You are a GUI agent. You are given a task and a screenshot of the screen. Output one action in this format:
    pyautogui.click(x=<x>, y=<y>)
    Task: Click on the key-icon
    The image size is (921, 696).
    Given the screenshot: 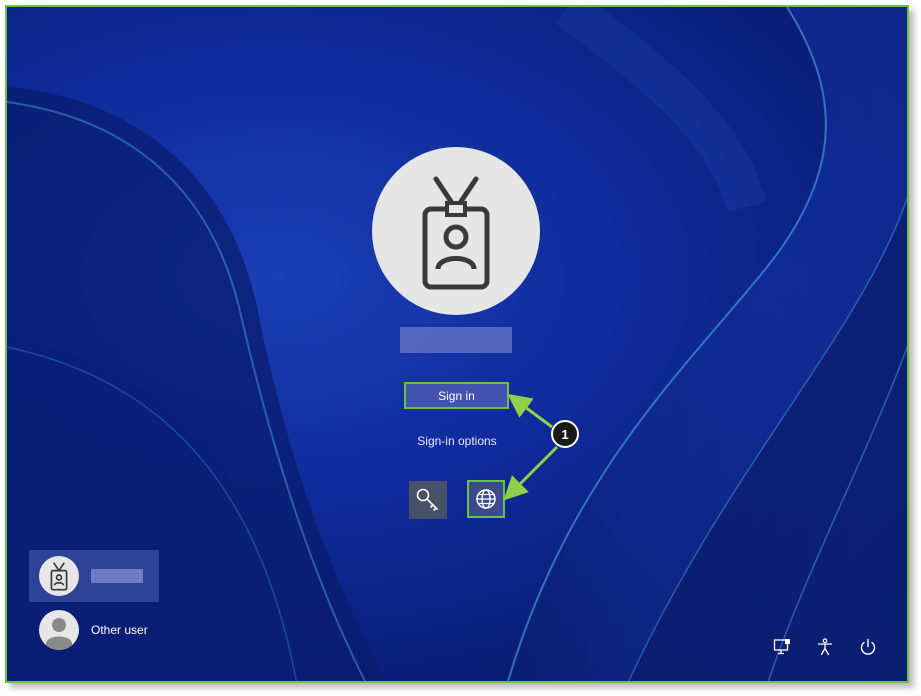 What is the action you would take?
    pyautogui.click(x=427, y=499)
    